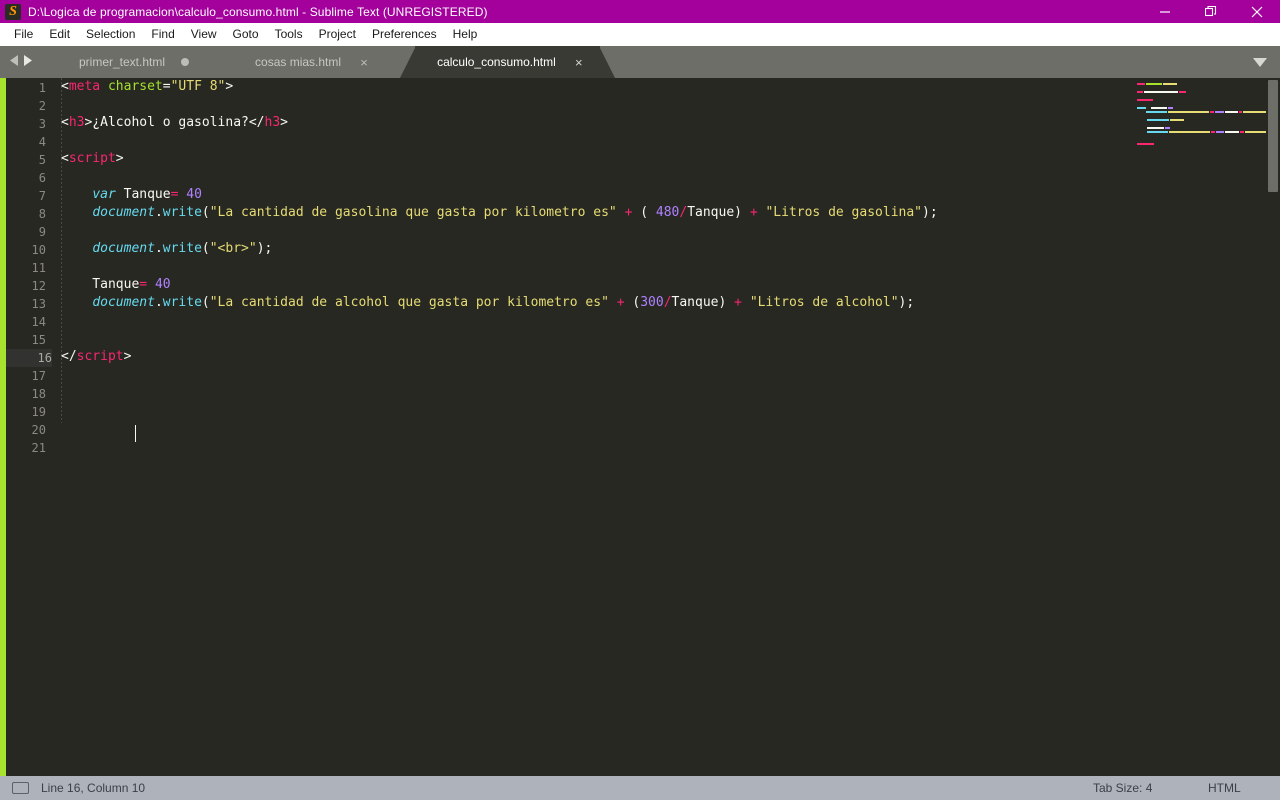 Image resolution: width=1280 pixels, height=800 pixels. Describe the element at coordinates (59, 34) in the screenshot. I see `menu-item-edit: Edit` at that location.